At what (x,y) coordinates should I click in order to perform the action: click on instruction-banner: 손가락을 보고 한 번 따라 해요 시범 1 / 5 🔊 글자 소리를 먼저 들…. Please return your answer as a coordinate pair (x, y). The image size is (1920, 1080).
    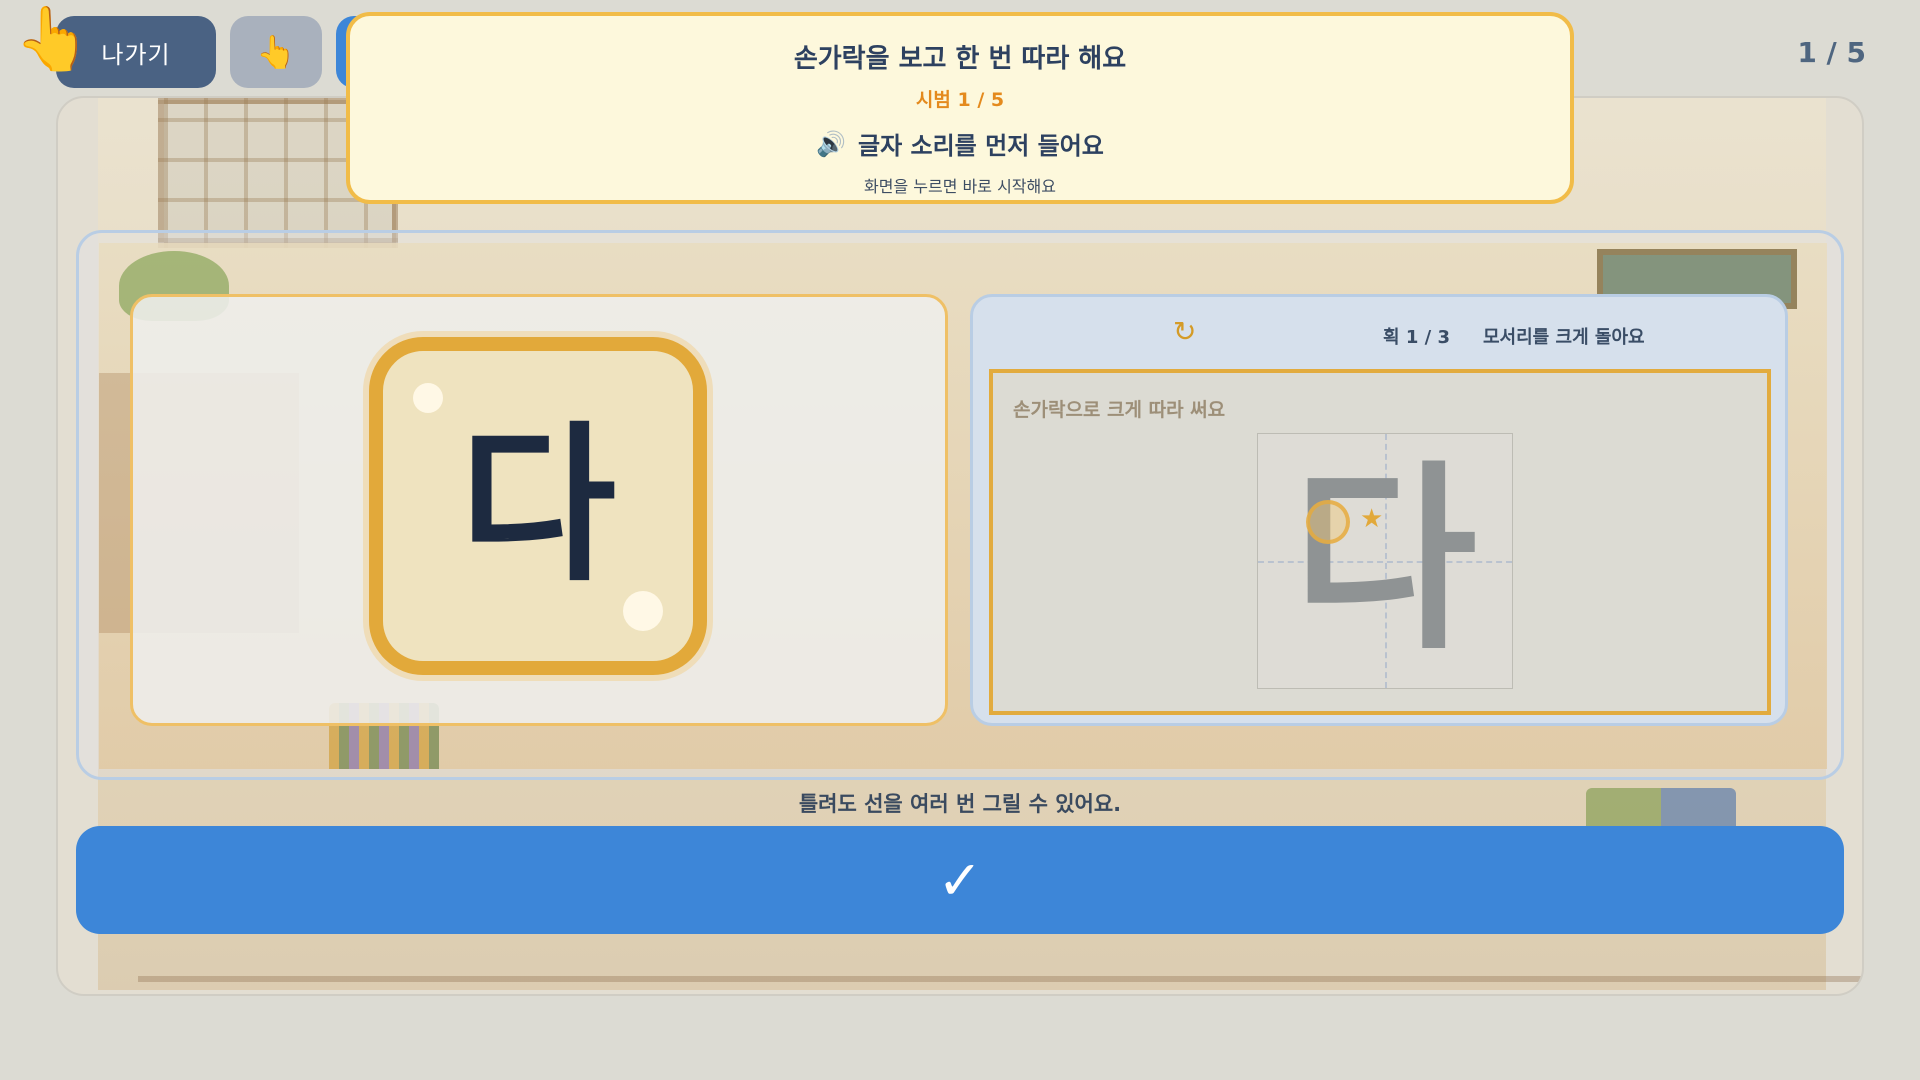
    Looking at the image, I should click on (960, 108).